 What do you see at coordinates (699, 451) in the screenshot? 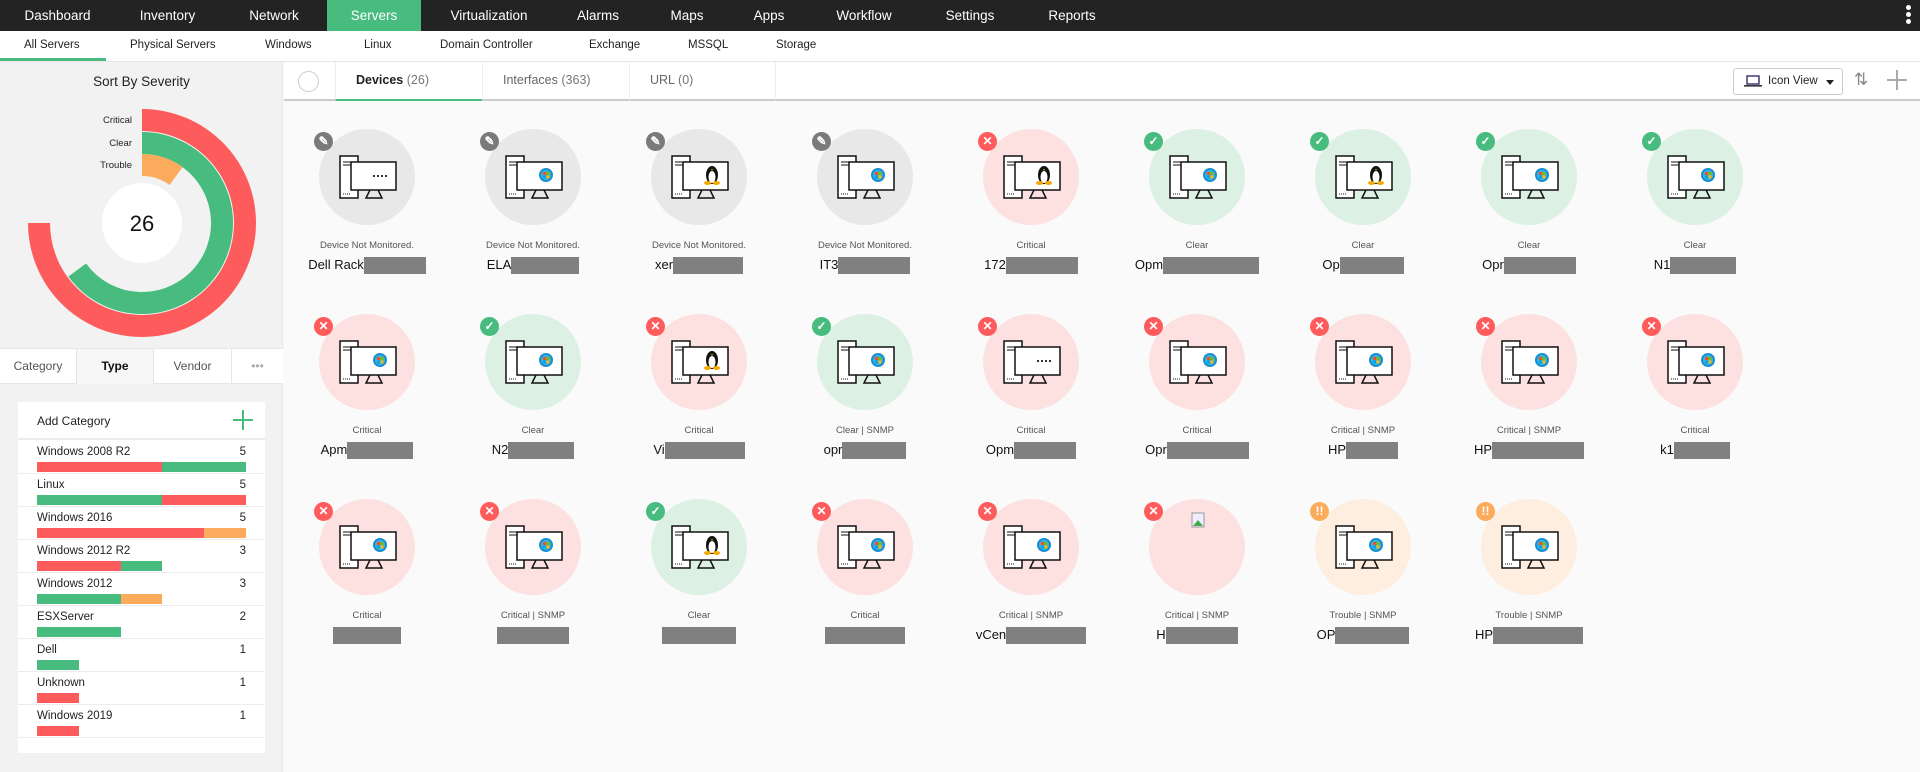
I see `device-name: Vi` at bounding box center [699, 451].